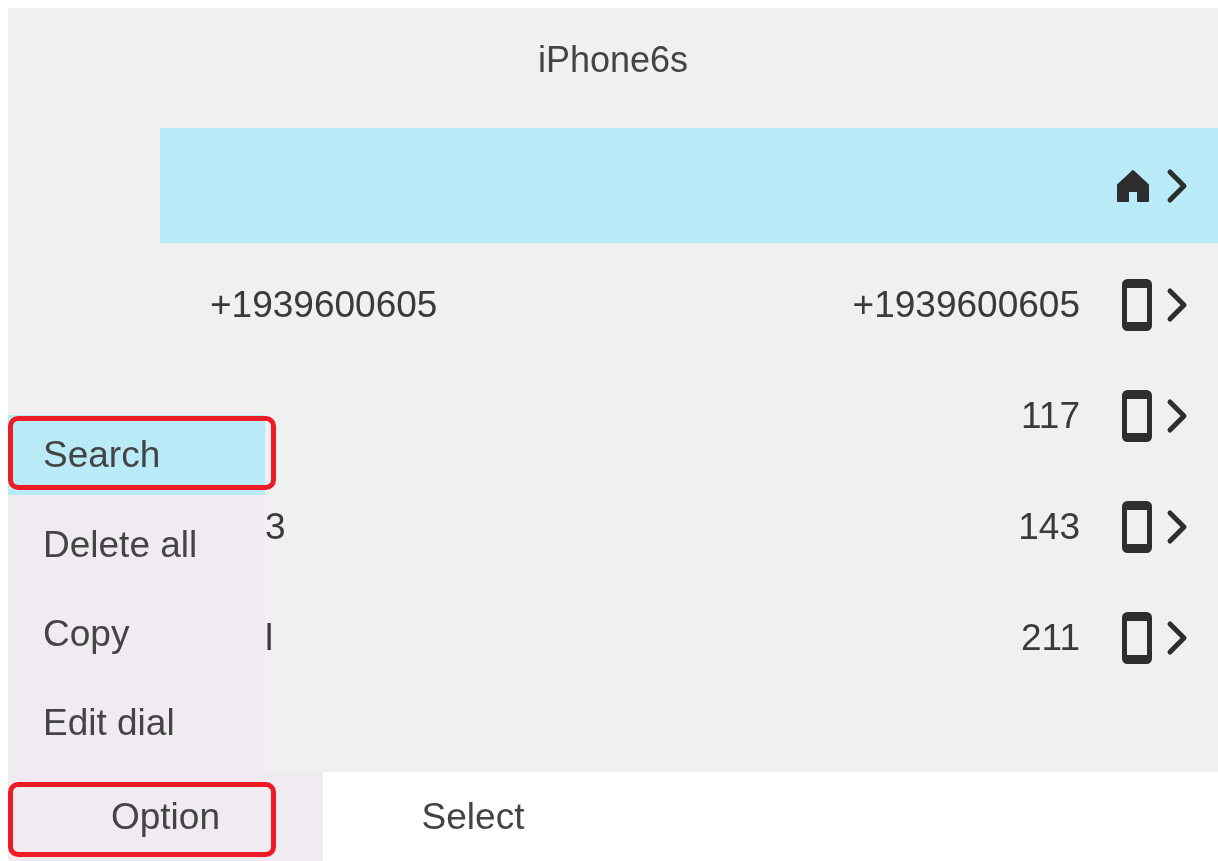 The image size is (1218, 861). I want to click on softkey-button: Option, so click(165, 816).